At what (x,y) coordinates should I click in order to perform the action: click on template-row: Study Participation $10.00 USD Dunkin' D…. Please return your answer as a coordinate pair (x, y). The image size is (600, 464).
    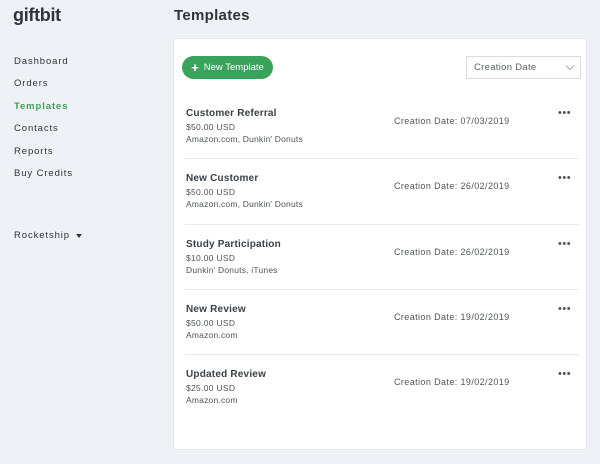
    Looking at the image, I should click on (382, 257).